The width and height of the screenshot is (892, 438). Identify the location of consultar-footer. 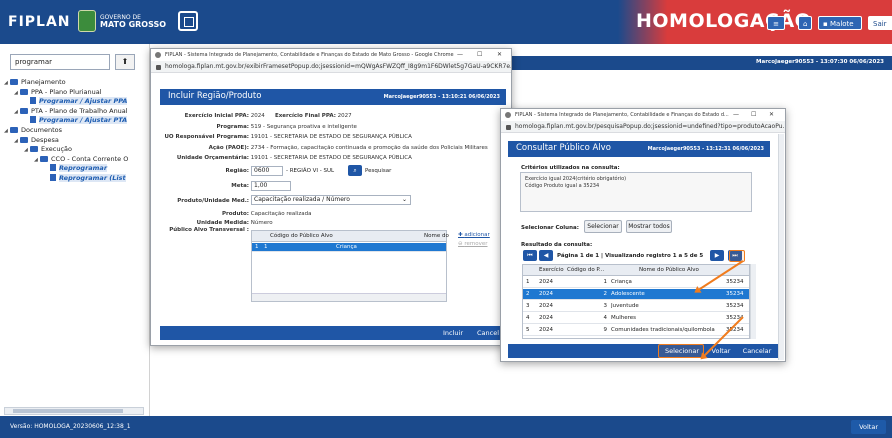
(643, 351).